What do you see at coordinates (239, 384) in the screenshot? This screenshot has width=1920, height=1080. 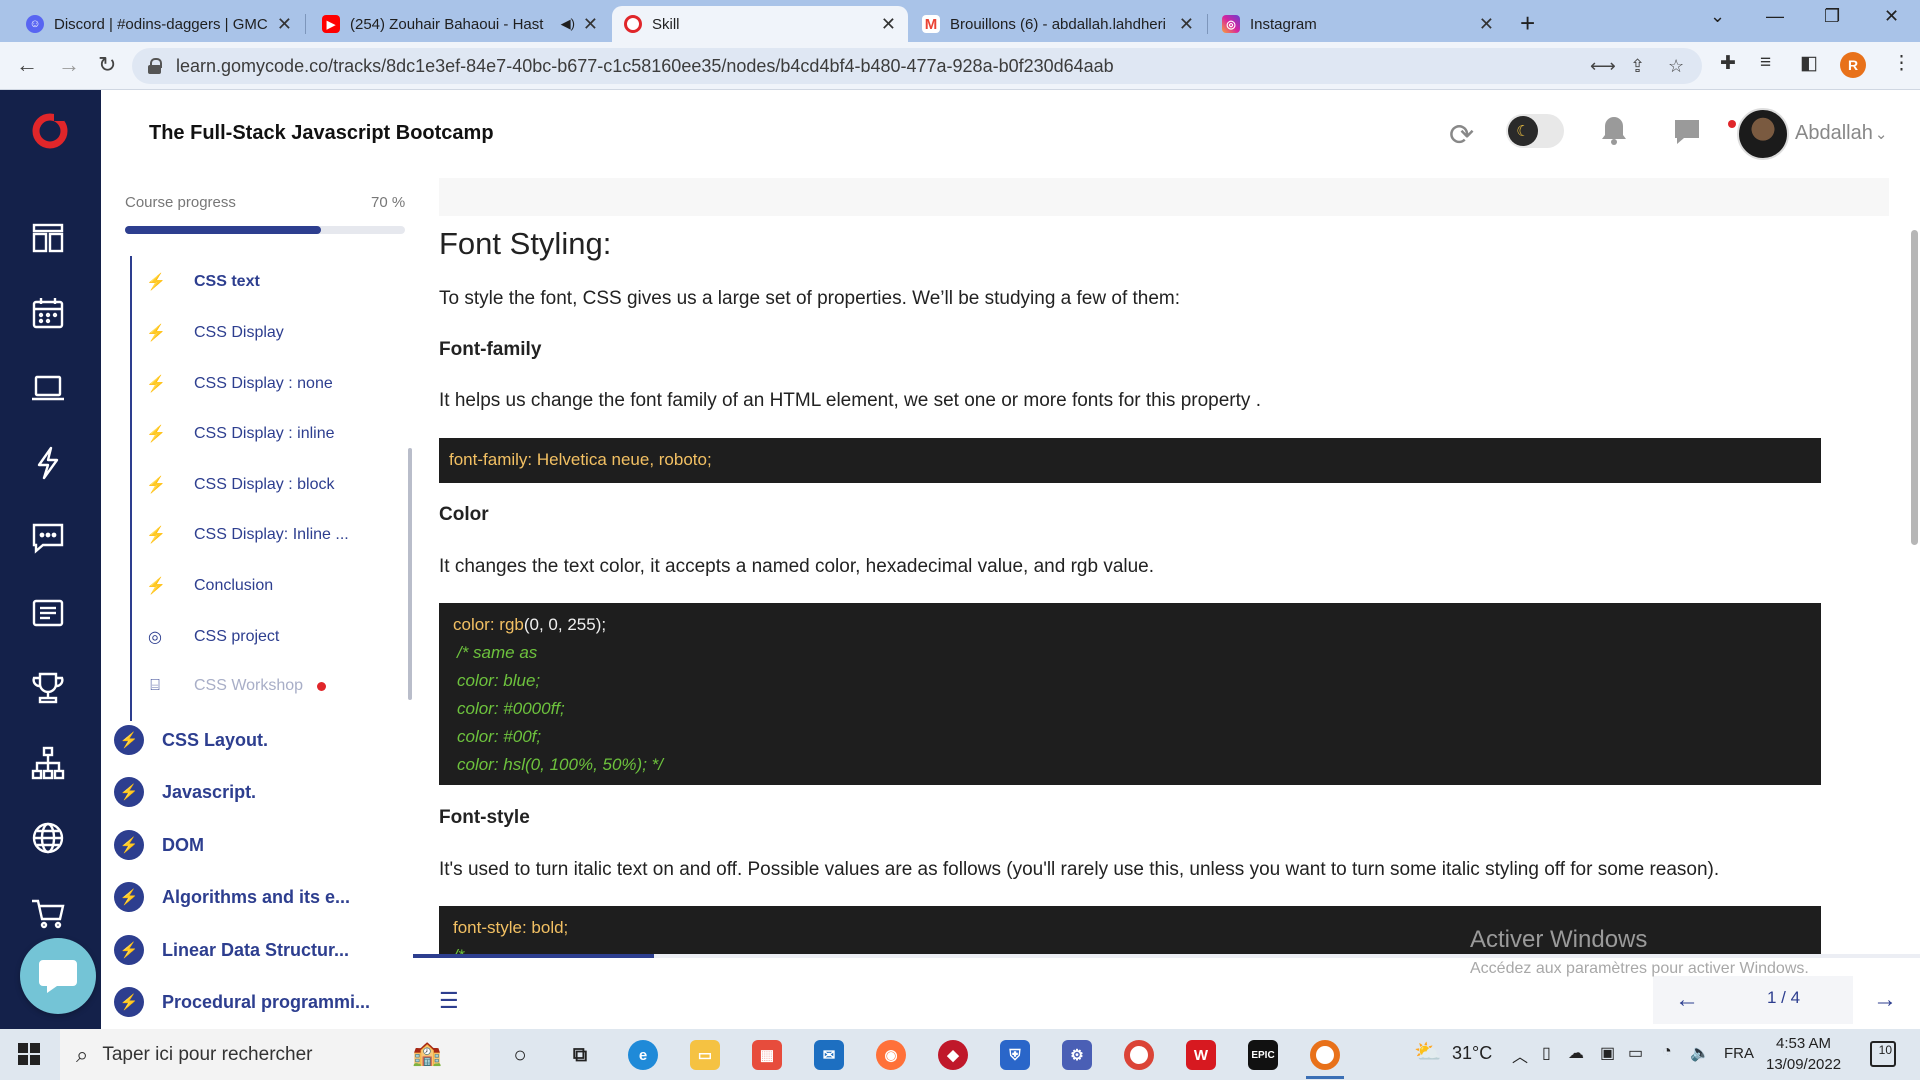 I see `lesson-css-display-none: ⚡ CSS Display : none` at bounding box center [239, 384].